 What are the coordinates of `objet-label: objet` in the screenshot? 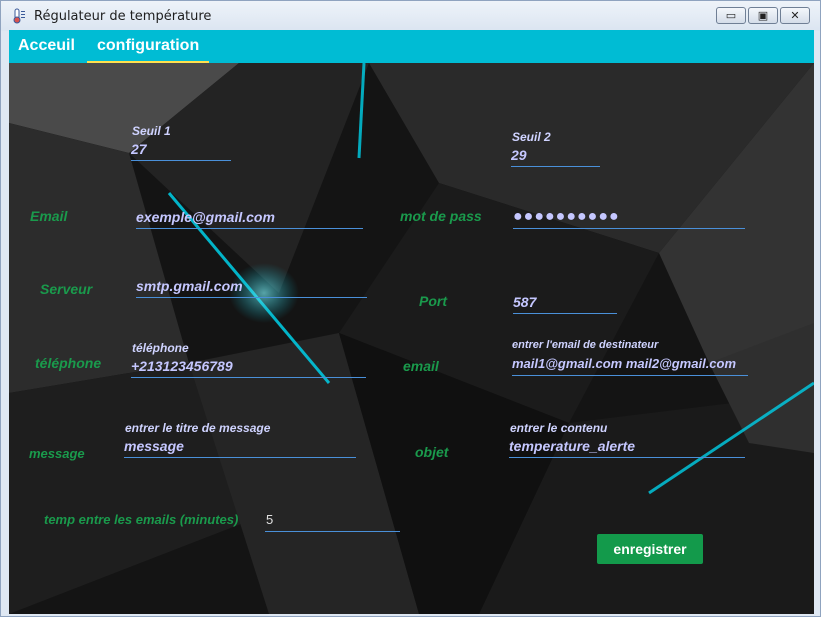 It's located at (432, 452).